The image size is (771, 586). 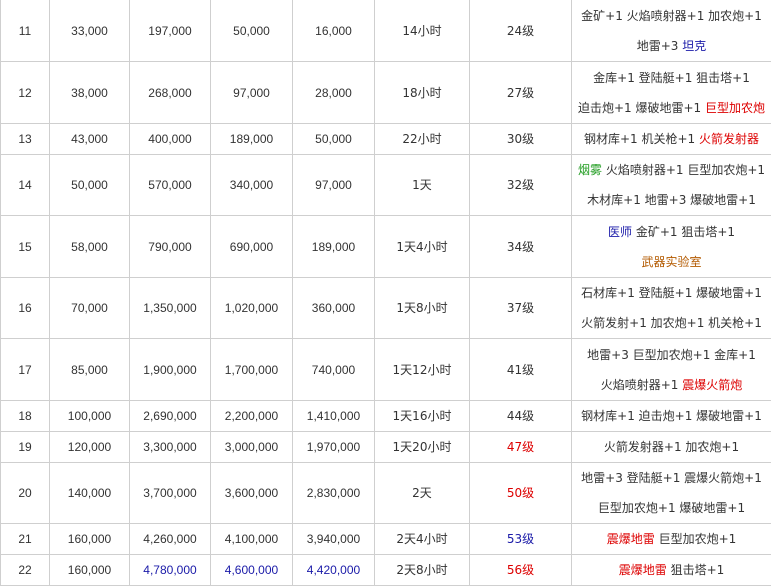 What do you see at coordinates (520, 246) in the screenshot?
I see `hq-level-cell: 34级` at bounding box center [520, 246].